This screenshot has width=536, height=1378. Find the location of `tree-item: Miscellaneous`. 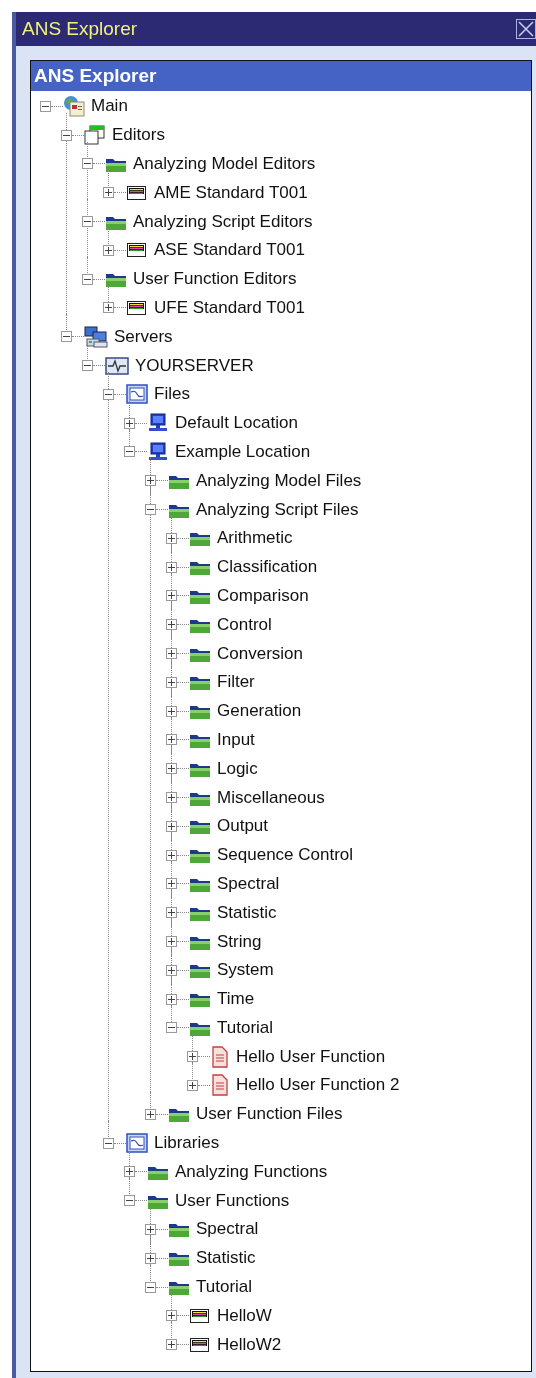

tree-item: Miscellaneous is located at coordinates (271, 797).